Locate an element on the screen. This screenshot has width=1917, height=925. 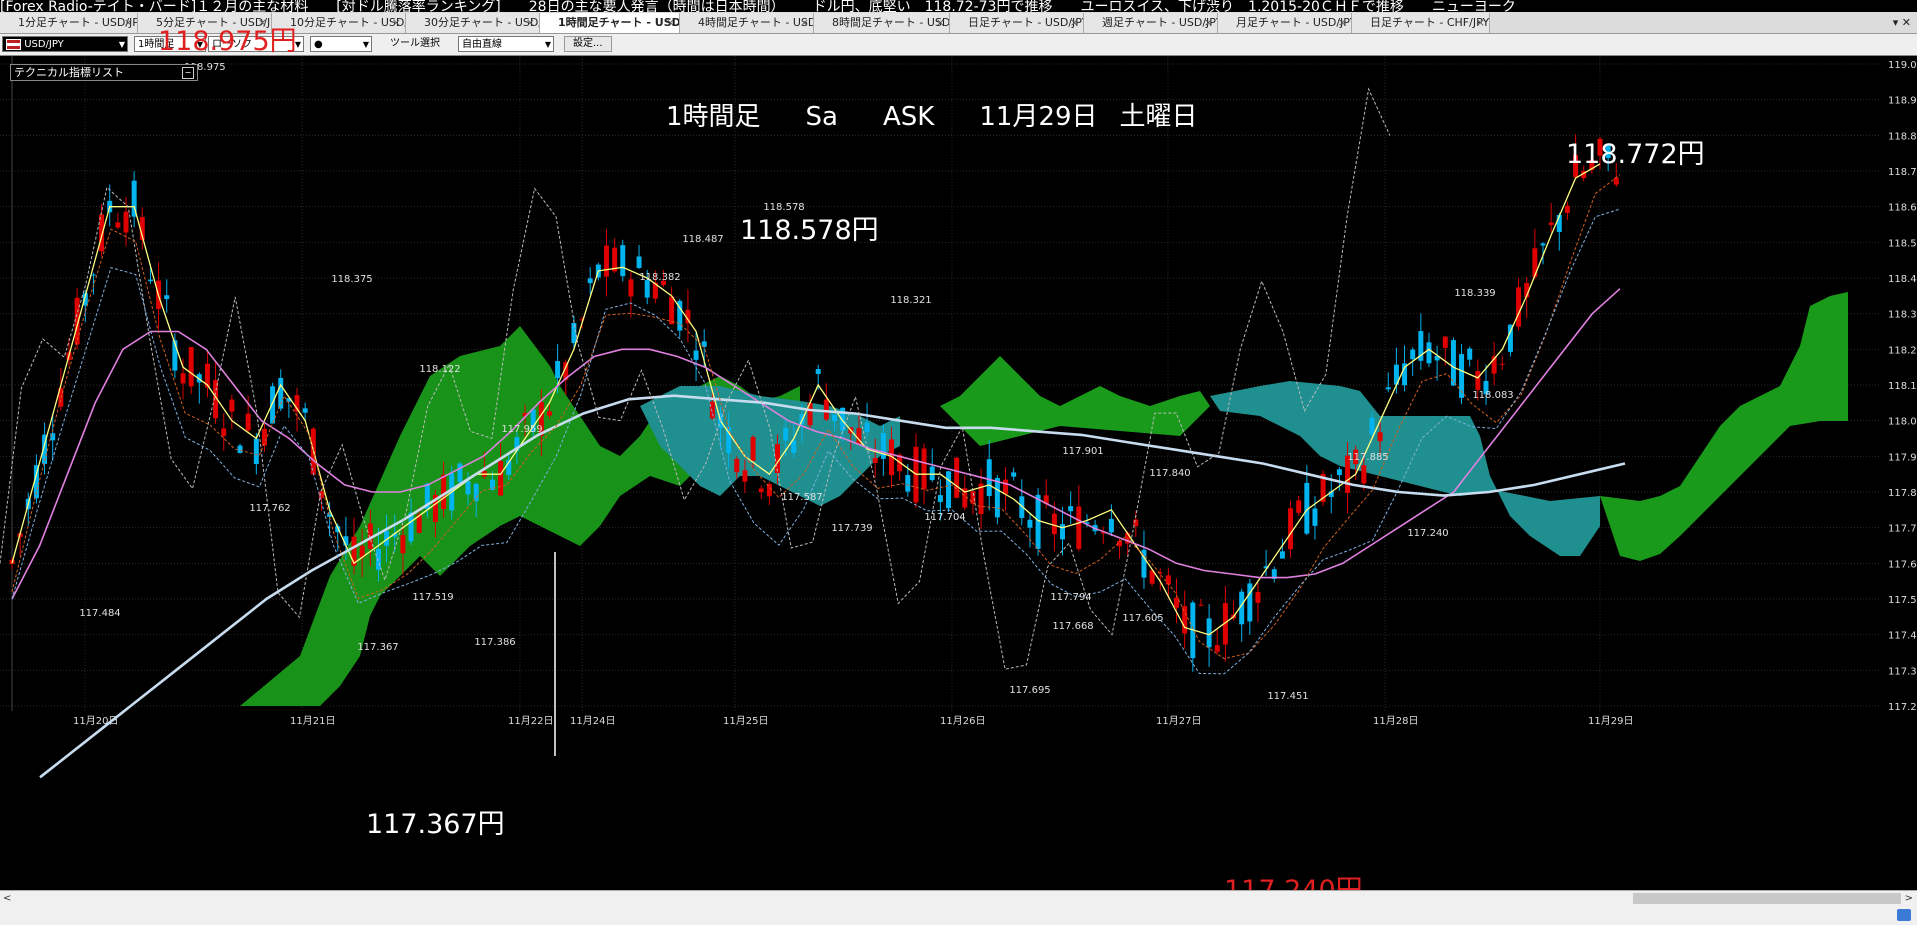
y-tick-label: 117.50 is located at coordinates (1902, 600).